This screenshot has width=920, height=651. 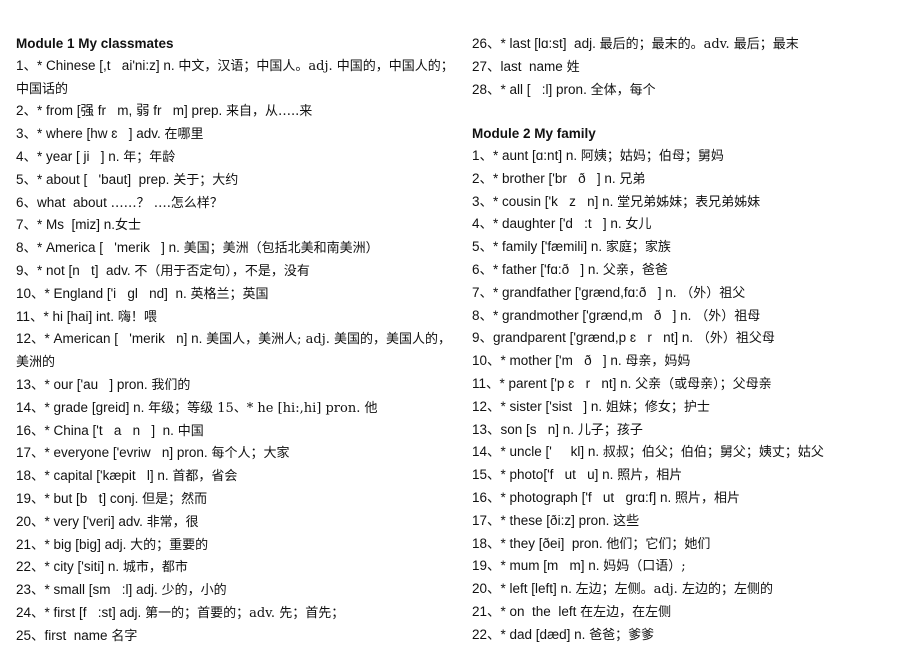 What do you see at coordinates (557, 520) in the screenshot?
I see `entry-word: * these [ði:z] pron.` at bounding box center [557, 520].